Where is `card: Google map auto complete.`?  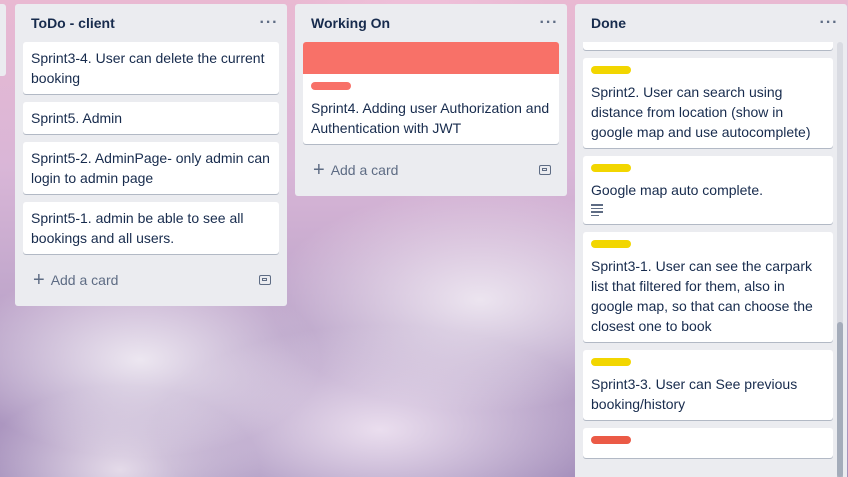 card: Google map auto complete. is located at coordinates (708, 190).